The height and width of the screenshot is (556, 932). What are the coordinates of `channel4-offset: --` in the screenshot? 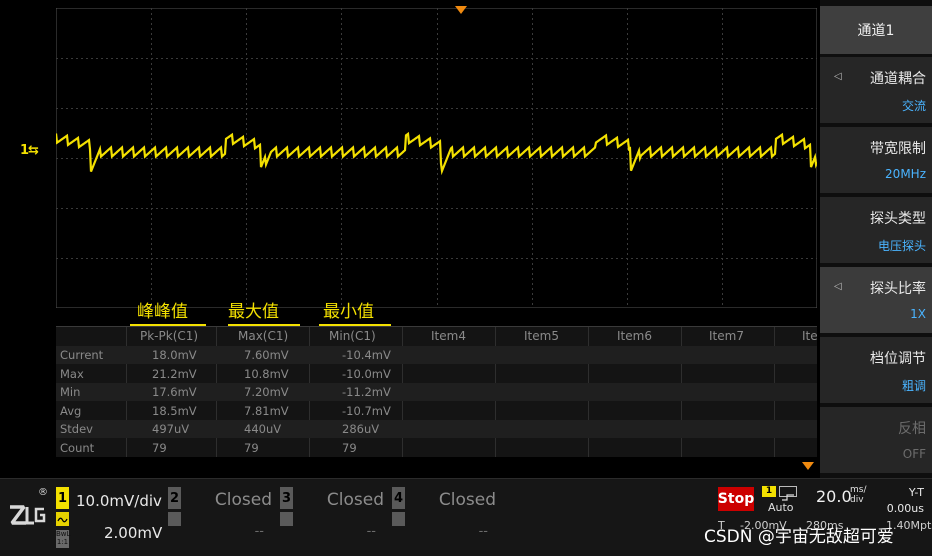 It's located at (483, 531).